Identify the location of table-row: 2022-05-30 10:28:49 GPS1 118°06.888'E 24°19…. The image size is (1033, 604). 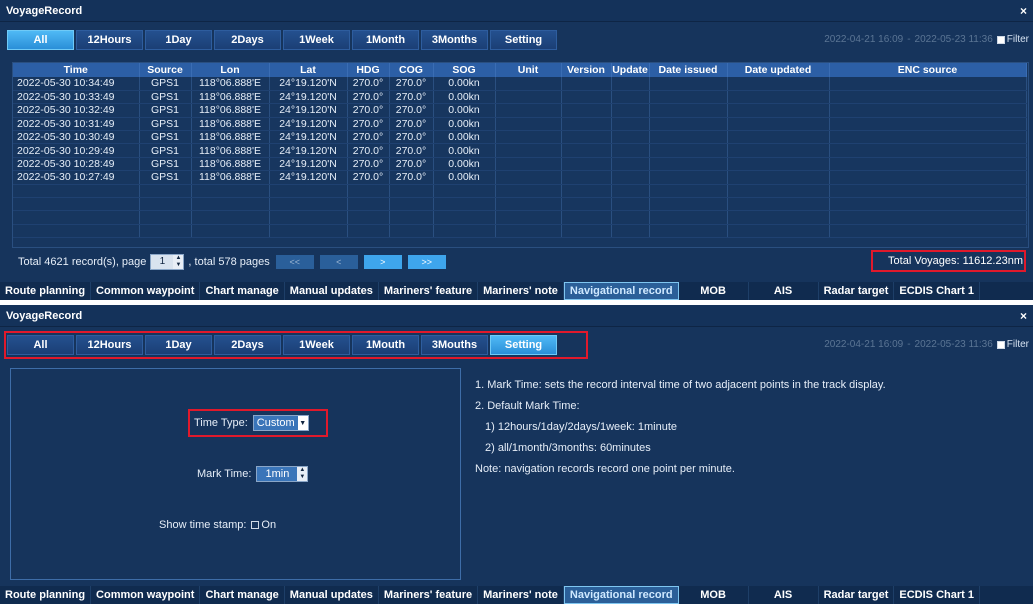
(520, 164).